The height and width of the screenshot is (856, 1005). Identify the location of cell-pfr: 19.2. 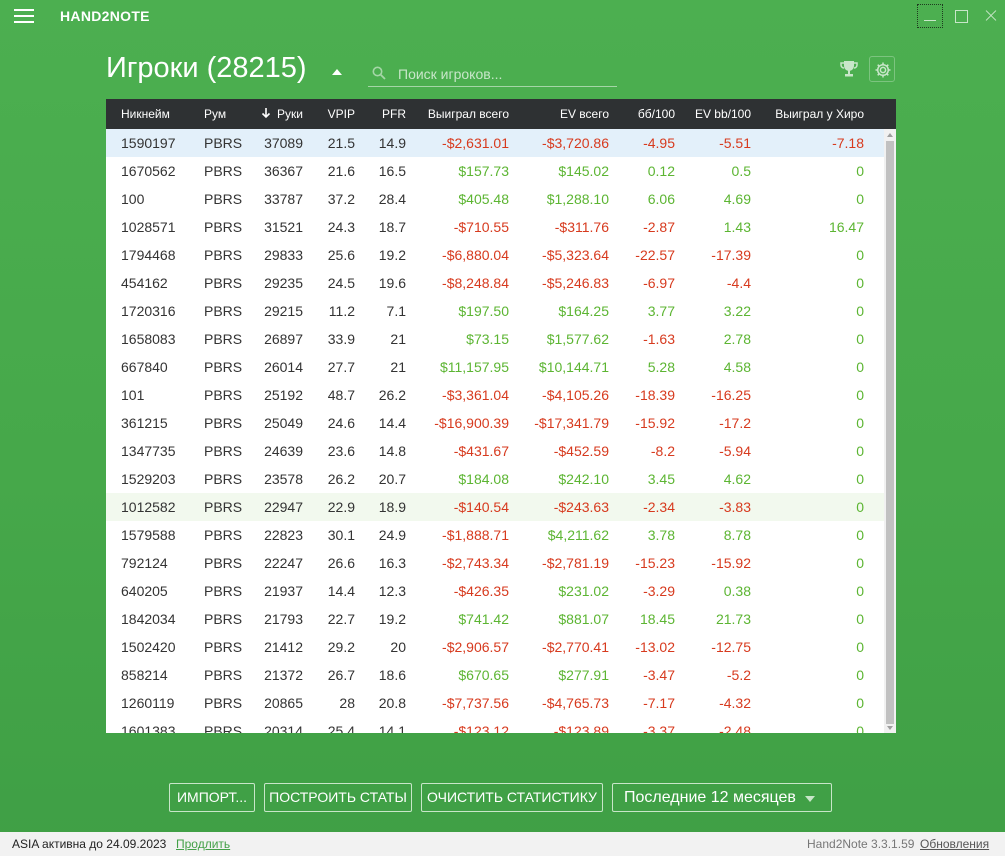
(392, 255).